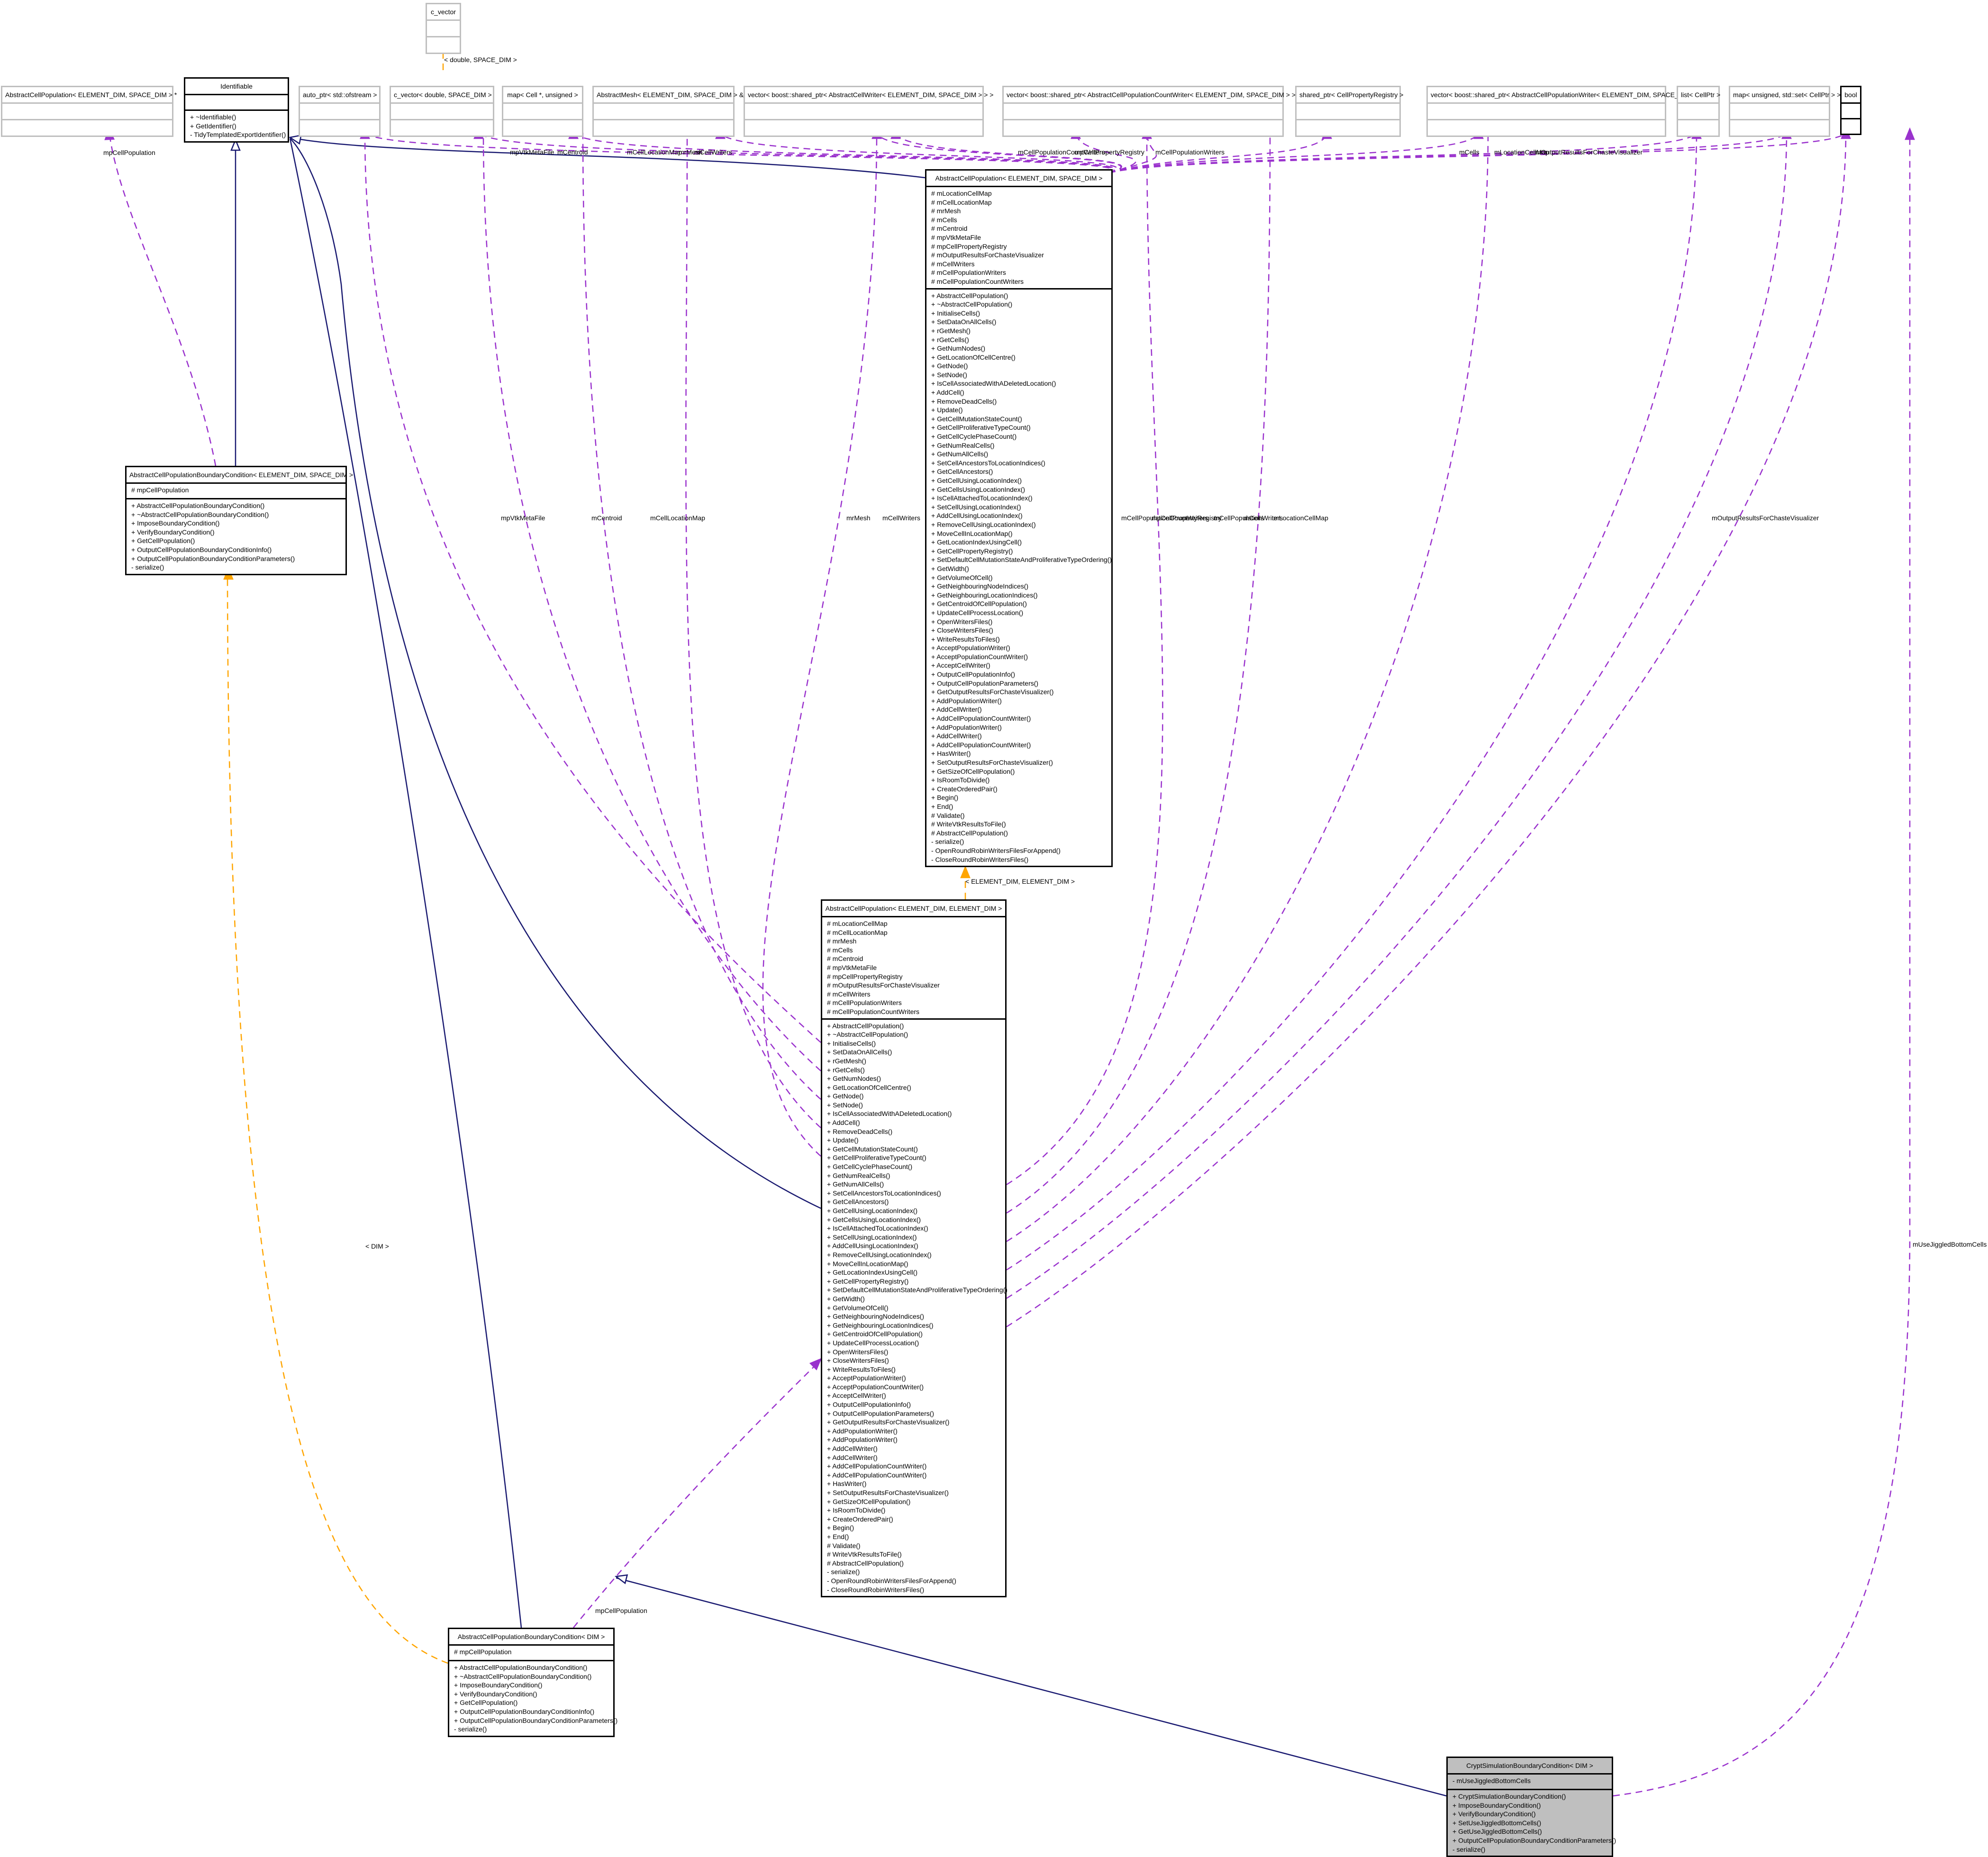 The width and height of the screenshot is (1988, 1857). What do you see at coordinates (677, 518) in the screenshot?
I see `edge-label-mcelllocationmap-mid: mCellLocationMap` at bounding box center [677, 518].